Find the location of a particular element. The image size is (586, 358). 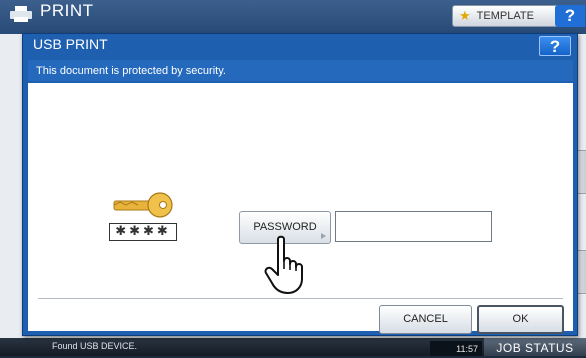

job-status-button: JOB STATUS is located at coordinates (535, 347).